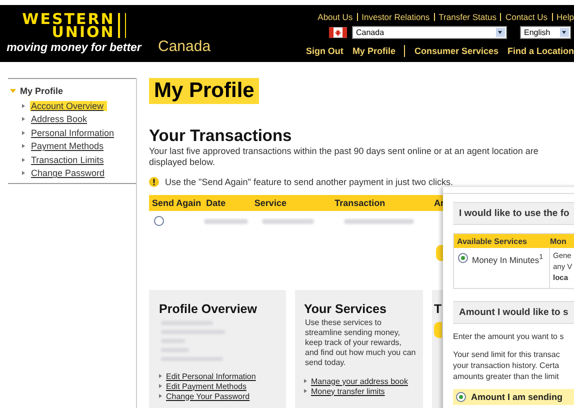 This screenshot has height=408, width=574. Describe the element at coordinates (325, 51) in the screenshot. I see `nav-link: Sign Out` at that location.